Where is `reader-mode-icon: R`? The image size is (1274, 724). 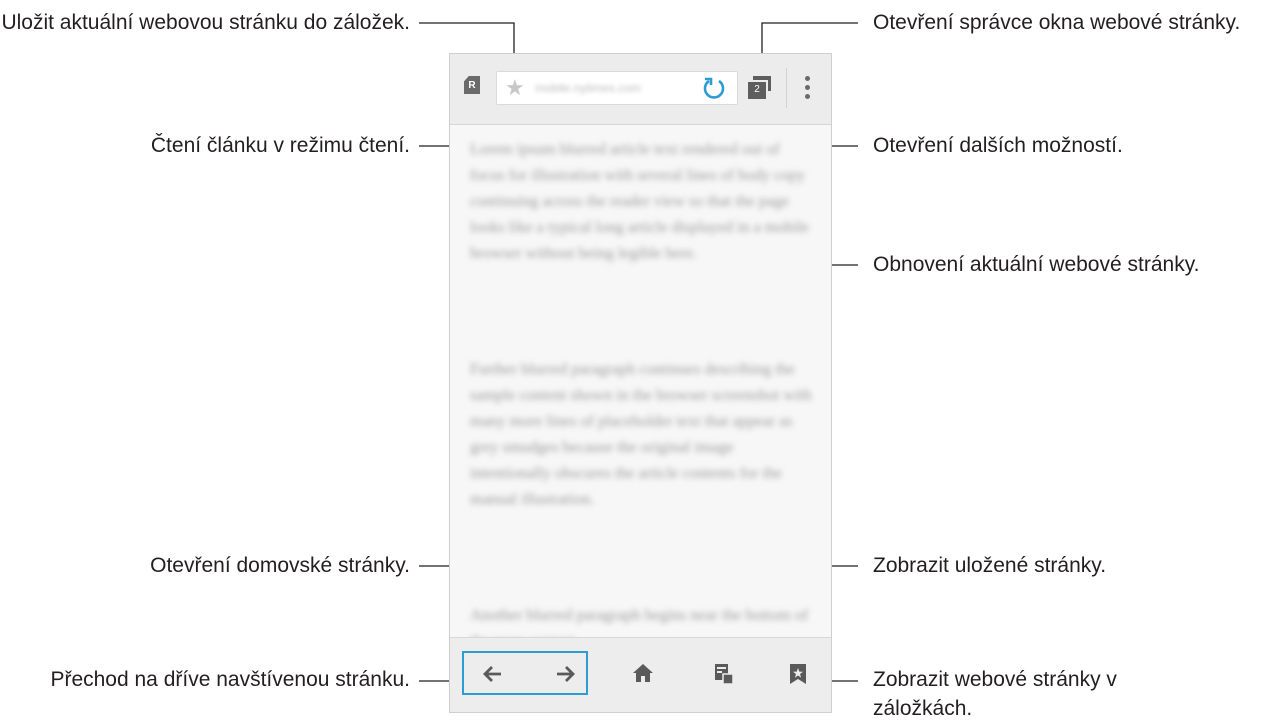 reader-mode-icon: R is located at coordinates (472, 85).